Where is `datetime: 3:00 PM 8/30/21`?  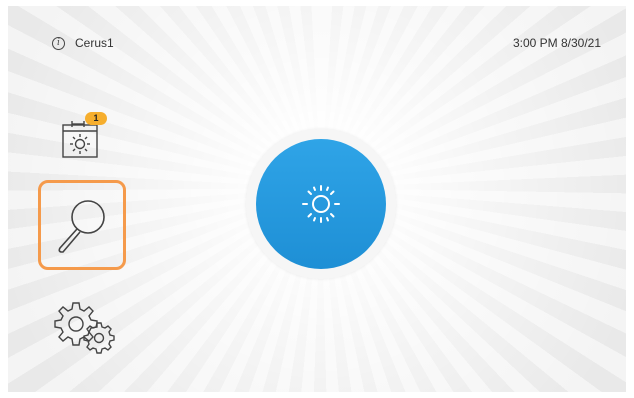
datetime: 3:00 PM 8/30/21 is located at coordinates (556, 43).